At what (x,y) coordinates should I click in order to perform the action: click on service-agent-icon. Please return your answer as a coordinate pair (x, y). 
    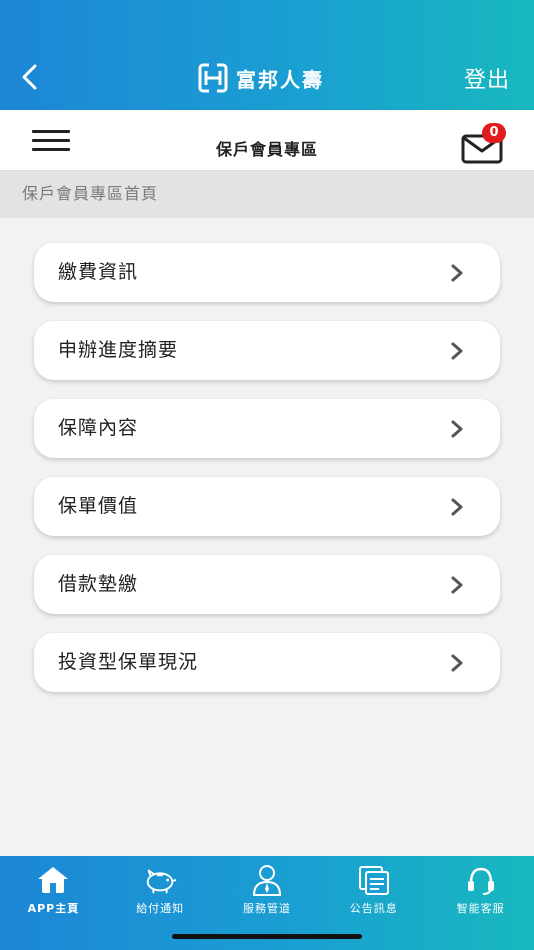
    Looking at the image, I should click on (266, 880).